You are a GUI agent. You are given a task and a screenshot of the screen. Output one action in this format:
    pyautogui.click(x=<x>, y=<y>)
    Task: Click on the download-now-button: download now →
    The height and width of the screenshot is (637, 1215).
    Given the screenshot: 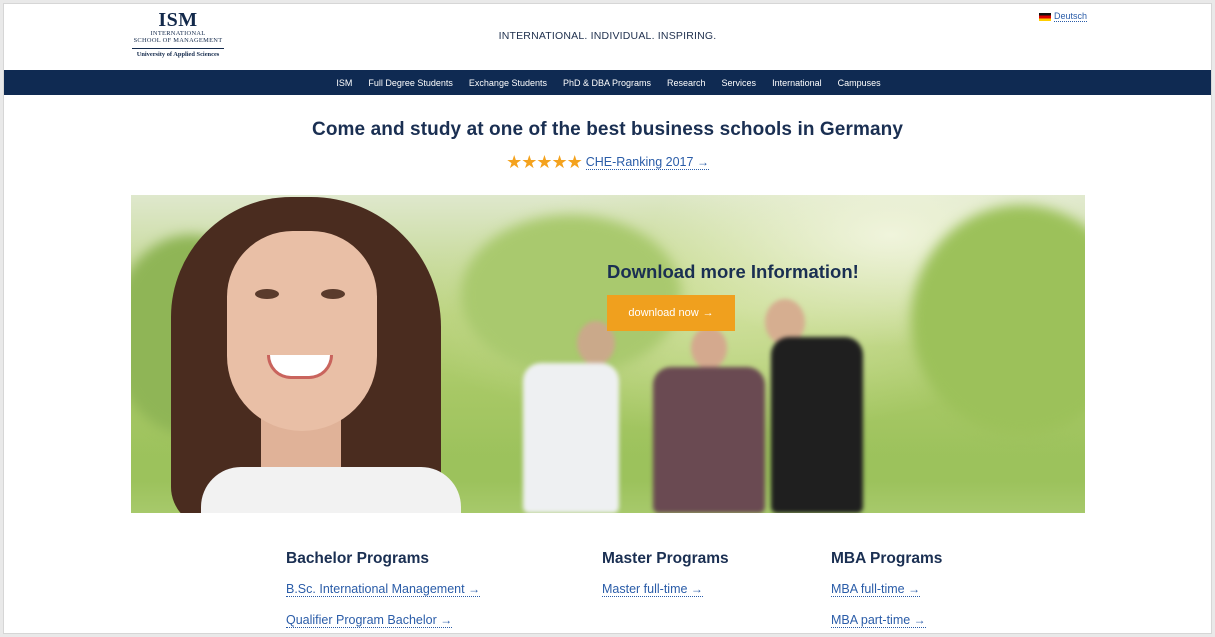 What is the action you would take?
    pyautogui.click(x=671, y=313)
    